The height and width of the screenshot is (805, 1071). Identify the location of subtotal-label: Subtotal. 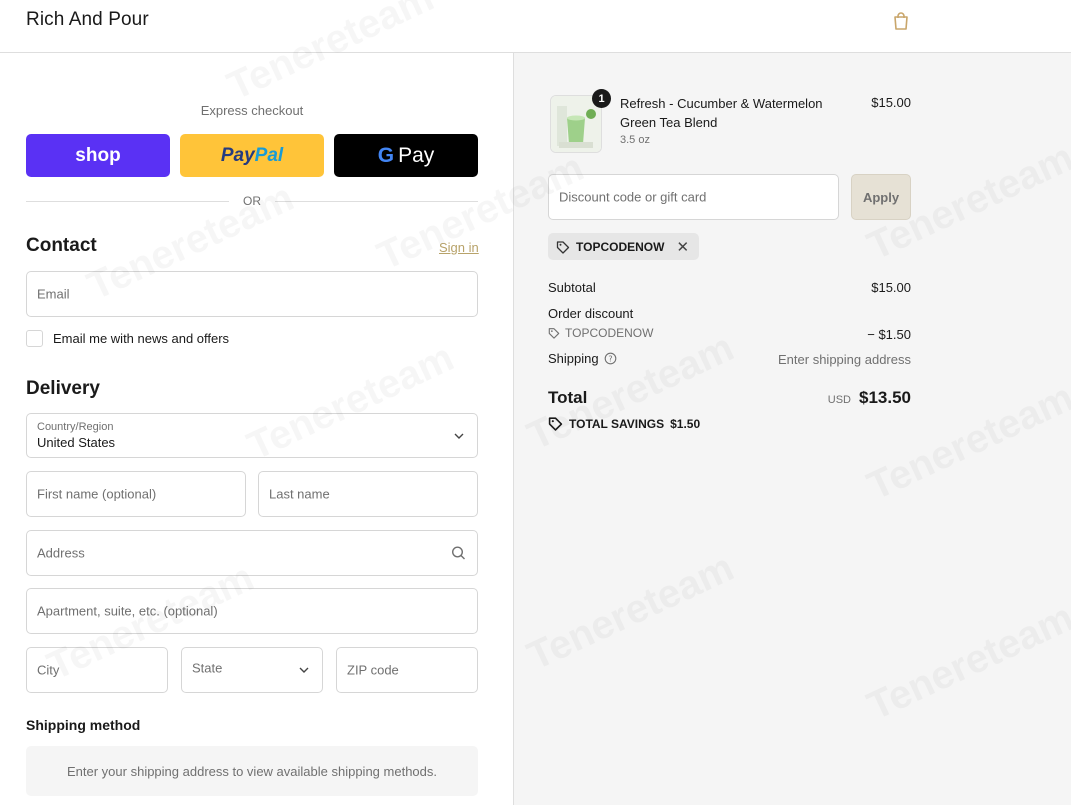
(572, 287).